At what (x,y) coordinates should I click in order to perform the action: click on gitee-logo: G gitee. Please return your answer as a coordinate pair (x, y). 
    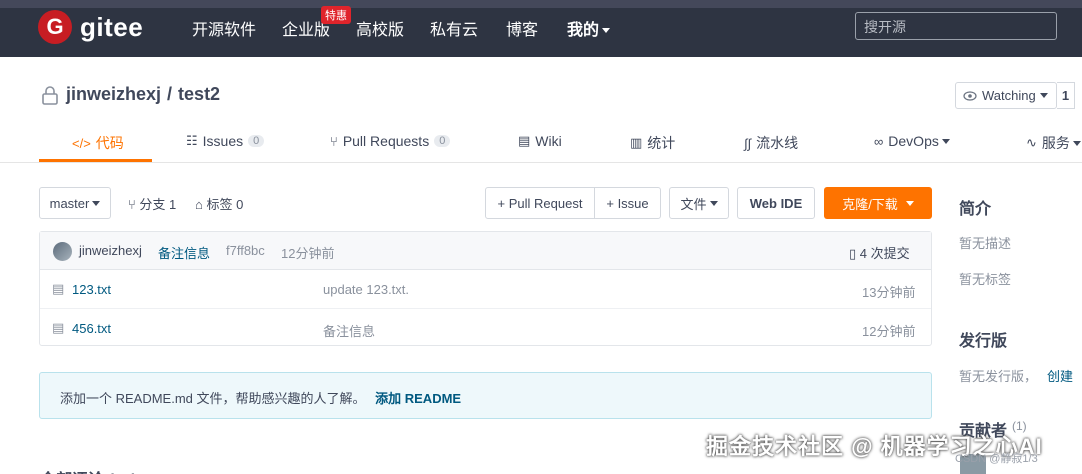
    Looking at the image, I should click on (90, 27).